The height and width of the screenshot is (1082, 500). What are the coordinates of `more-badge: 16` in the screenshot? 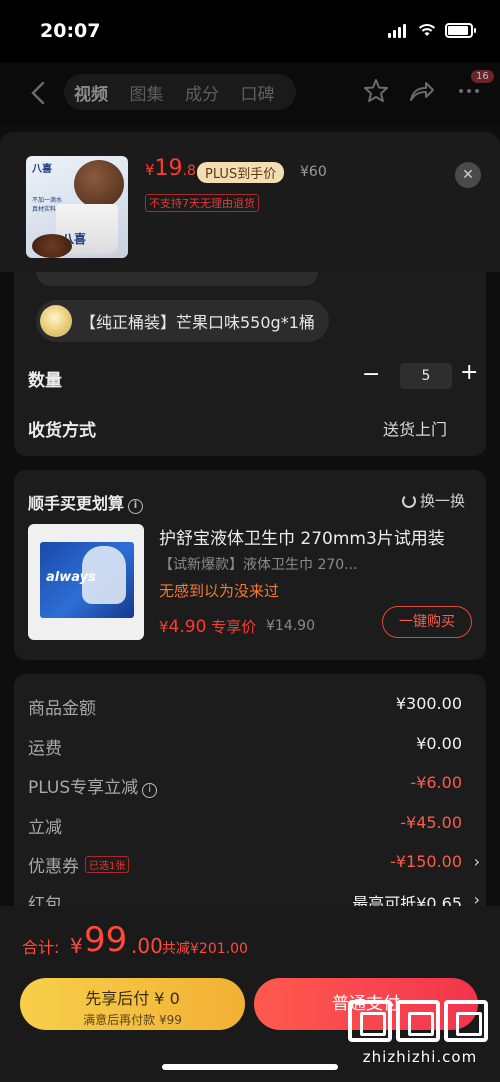 It's located at (482, 76).